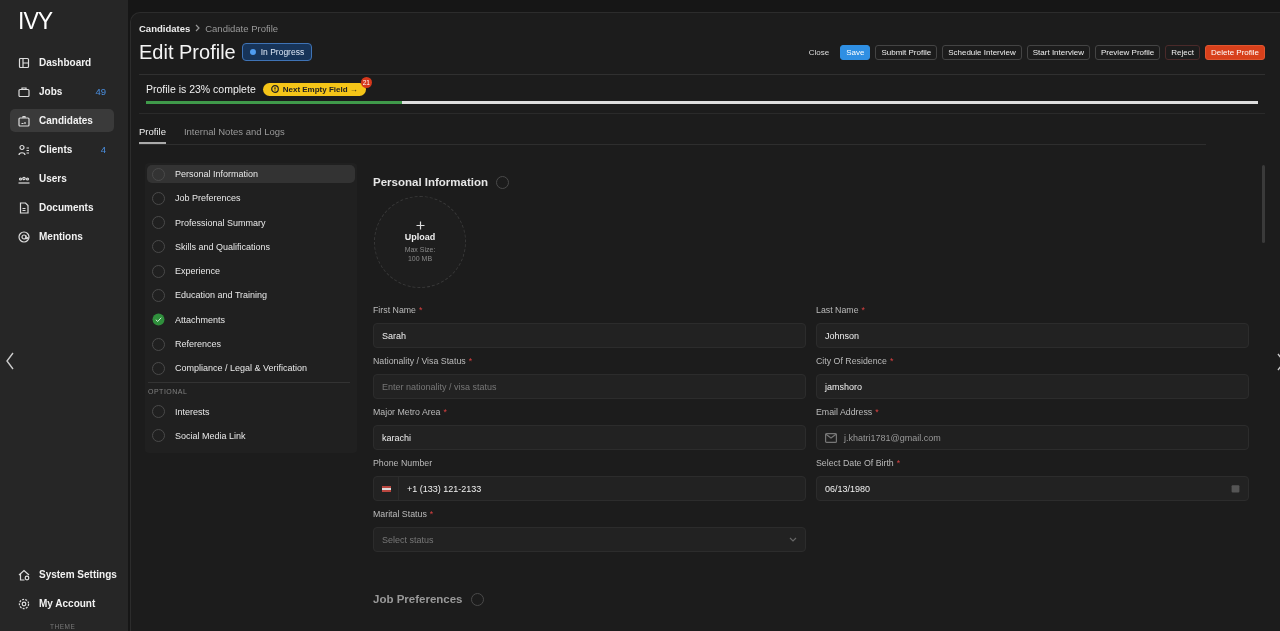  I want to click on section-nav-item: Attachments, so click(251, 319).